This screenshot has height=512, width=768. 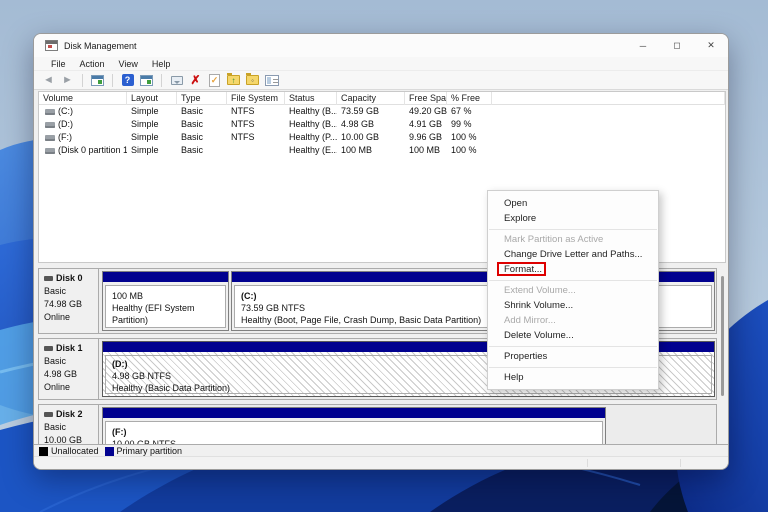 What do you see at coordinates (152, 98) in the screenshot?
I see `column-header-layout: Layout` at bounding box center [152, 98].